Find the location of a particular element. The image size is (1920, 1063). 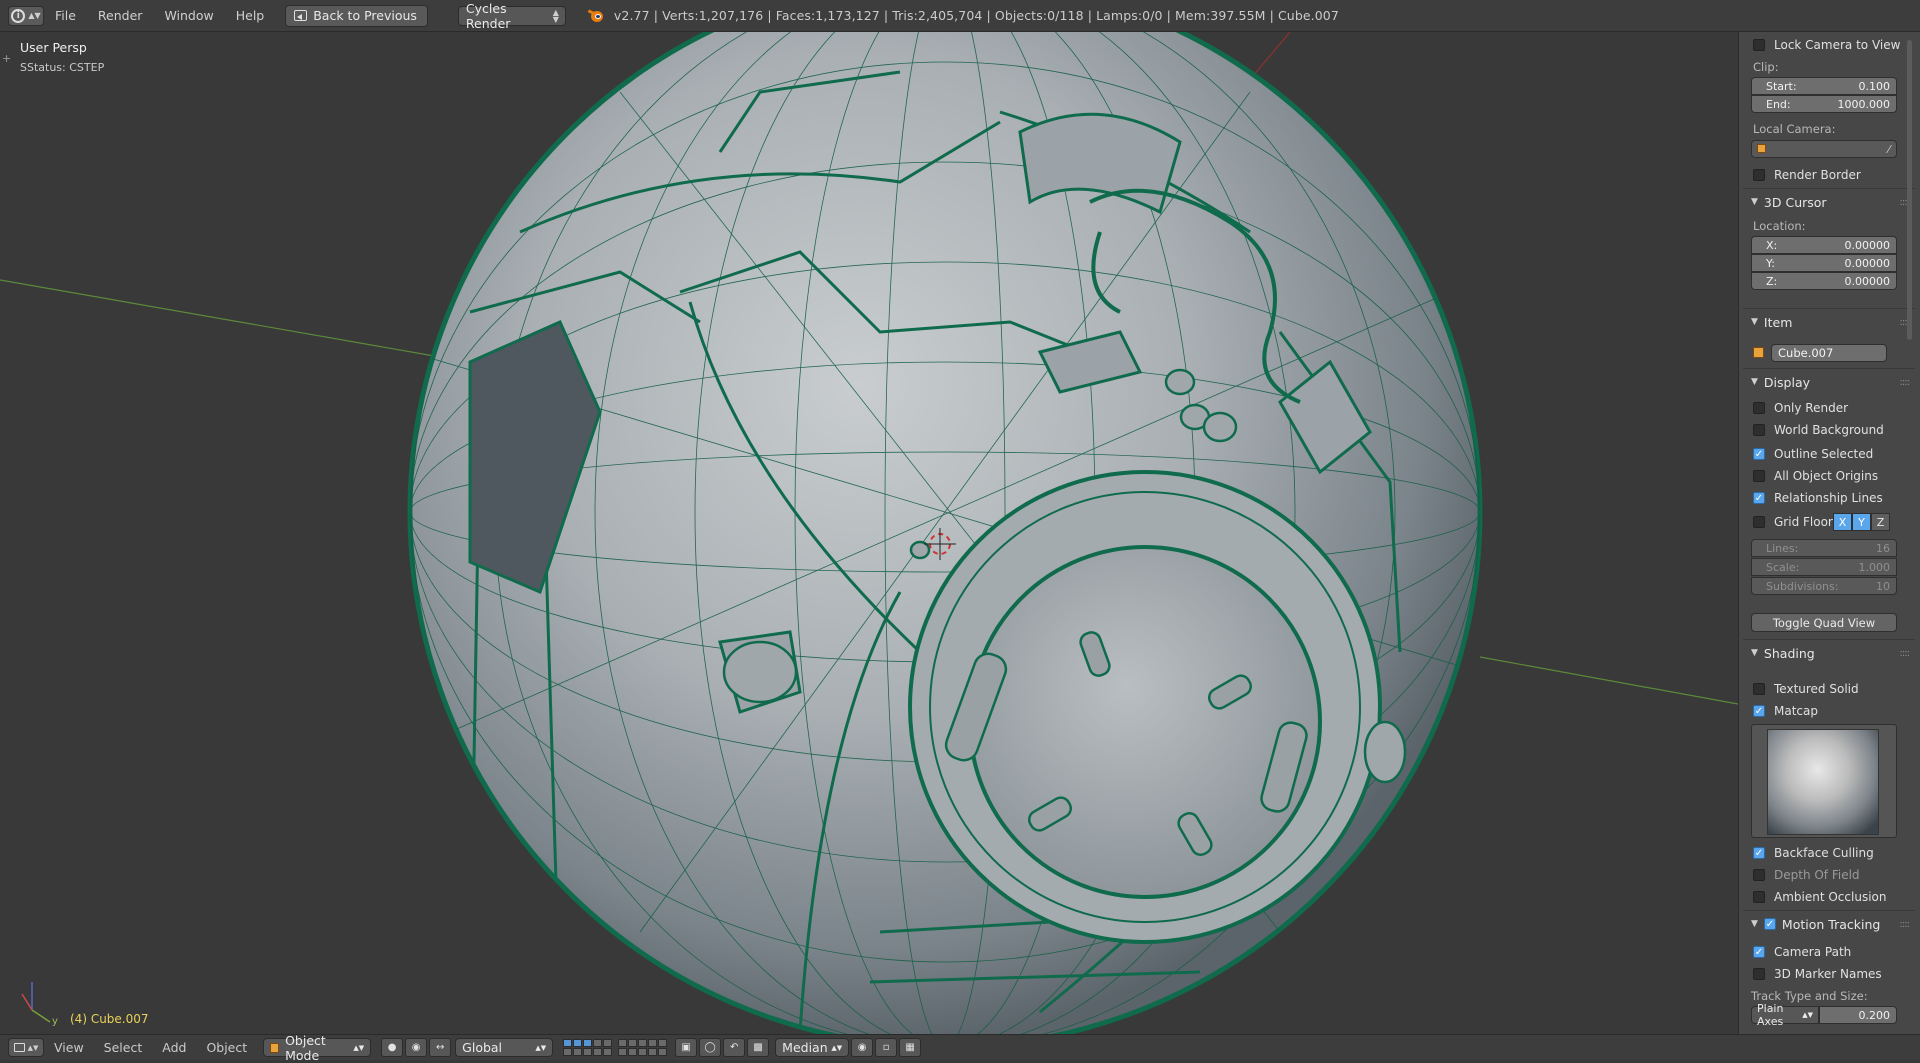

textured-solid-row: Textured Solid is located at coordinates (1806, 689).